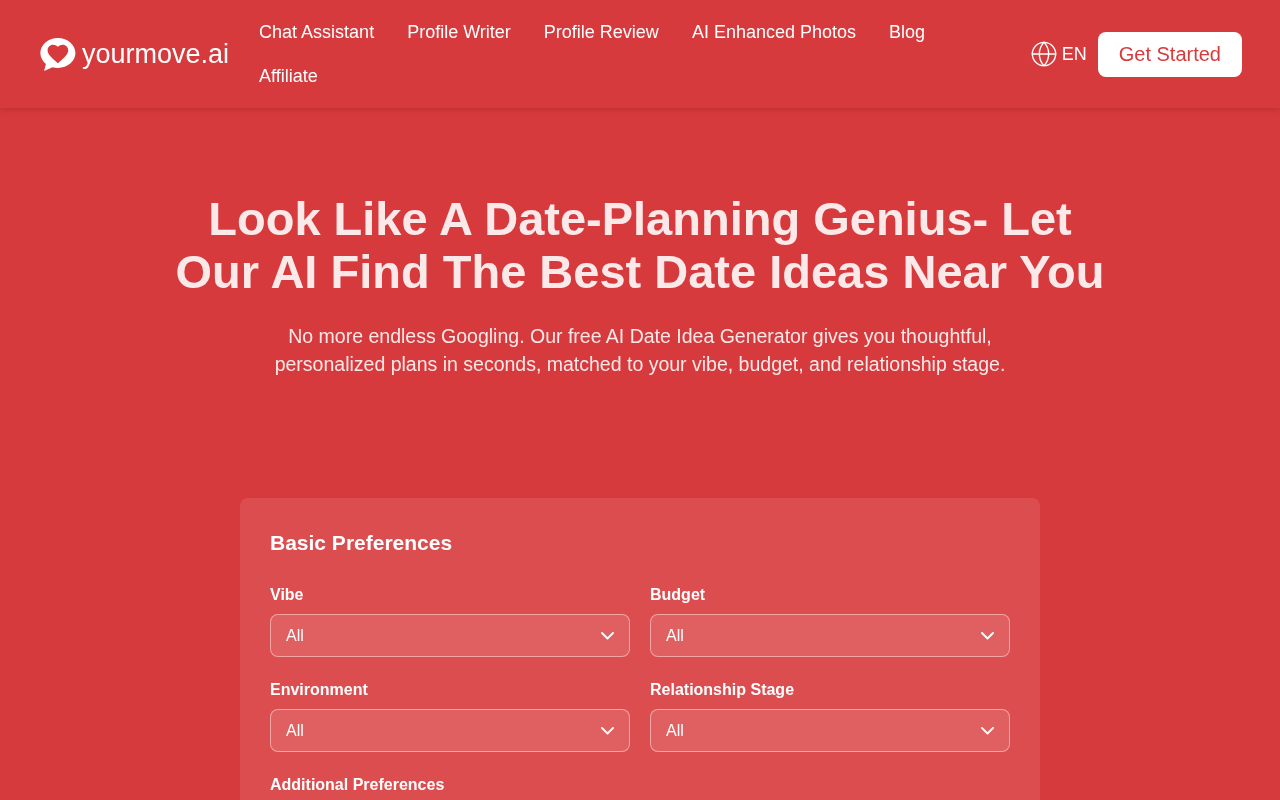 The height and width of the screenshot is (800, 1280). Describe the element at coordinates (907, 32) in the screenshot. I see `nav-link: Blog` at that location.